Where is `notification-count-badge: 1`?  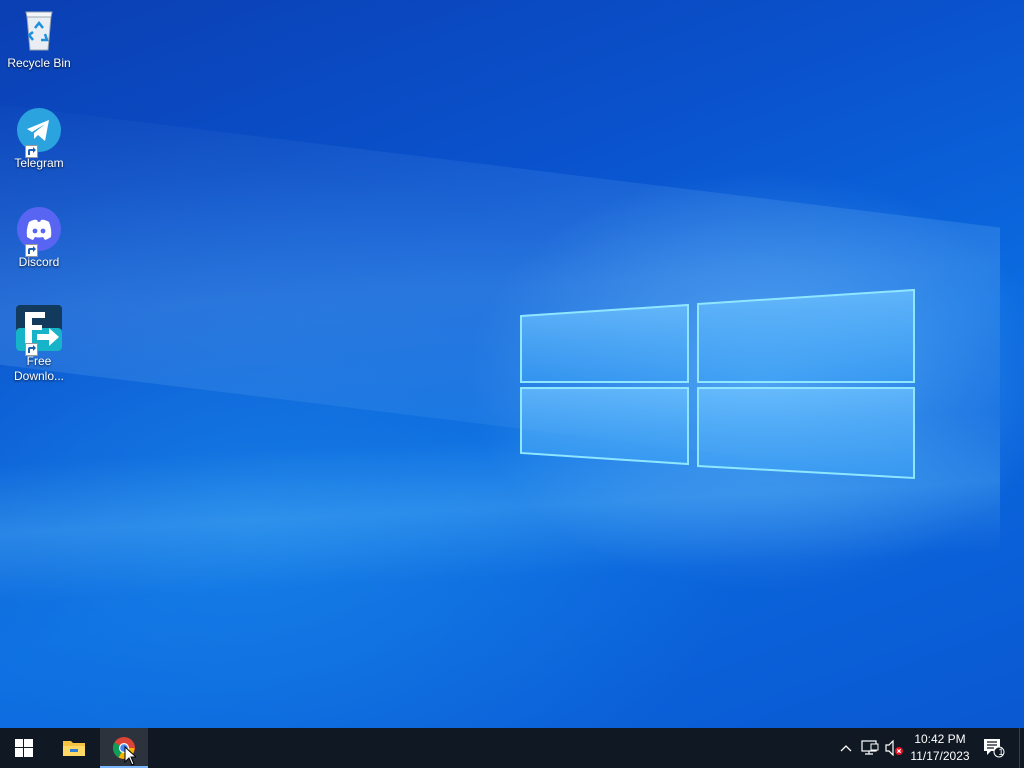
notification-count-badge: 1 is located at coordinates (1001, 752).